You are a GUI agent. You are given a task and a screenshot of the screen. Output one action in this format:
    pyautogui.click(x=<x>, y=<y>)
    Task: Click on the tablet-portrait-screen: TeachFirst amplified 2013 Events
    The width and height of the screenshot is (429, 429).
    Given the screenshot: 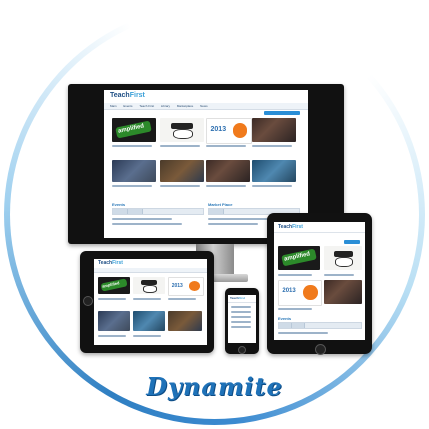 What is the action you would take?
    pyautogui.click(x=319, y=281)
    